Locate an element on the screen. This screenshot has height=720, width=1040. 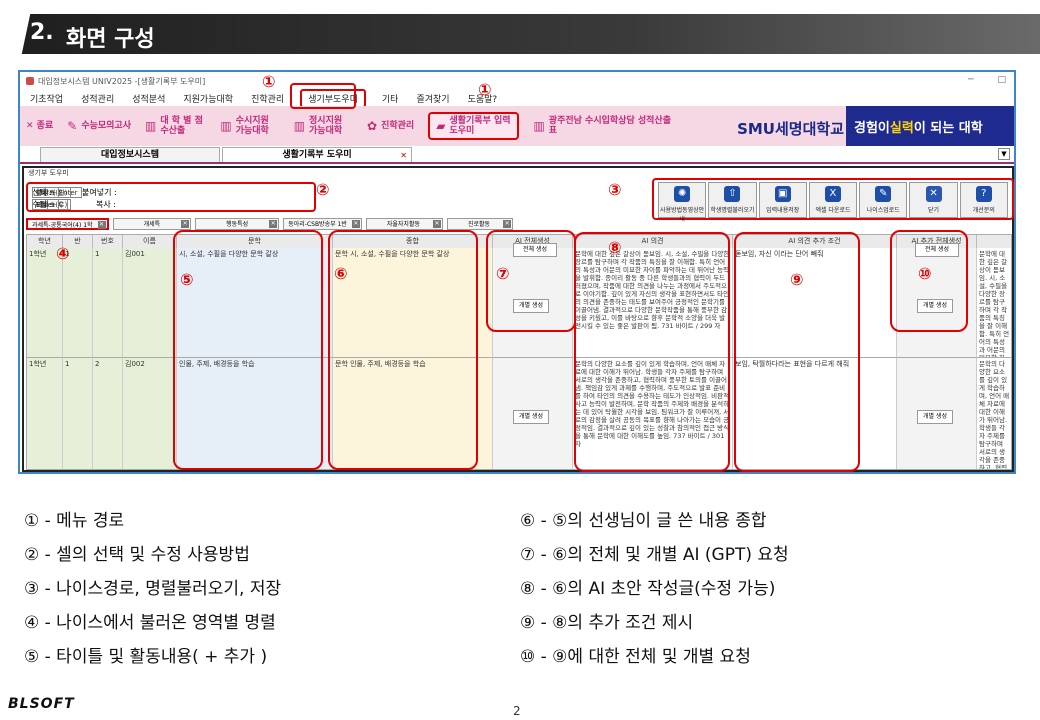
legend-item: ⑤ - 타이틀 및 활동내용( + 추가 ) is located at coordinates (146, 657).